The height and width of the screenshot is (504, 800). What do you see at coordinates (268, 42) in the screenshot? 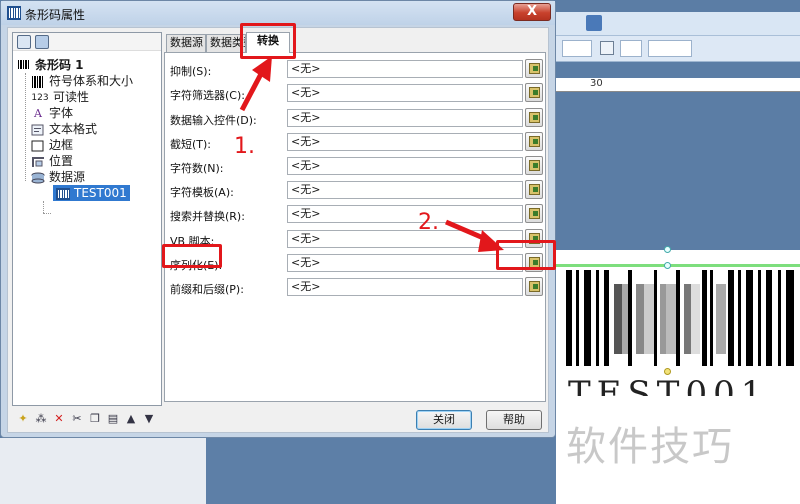
I see `tab-transform: 转换` at bounding box center [268, 42].